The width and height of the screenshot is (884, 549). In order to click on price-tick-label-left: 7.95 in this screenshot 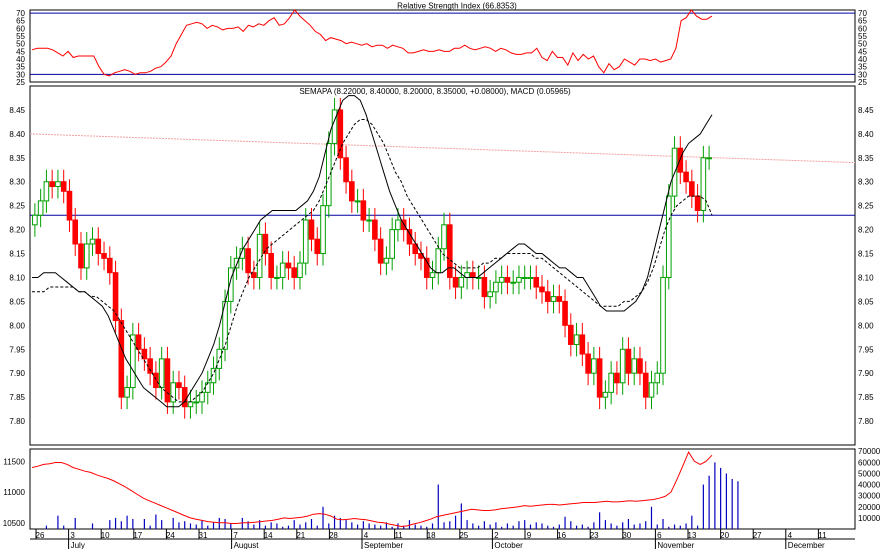, I will do `click(17, 349)`.